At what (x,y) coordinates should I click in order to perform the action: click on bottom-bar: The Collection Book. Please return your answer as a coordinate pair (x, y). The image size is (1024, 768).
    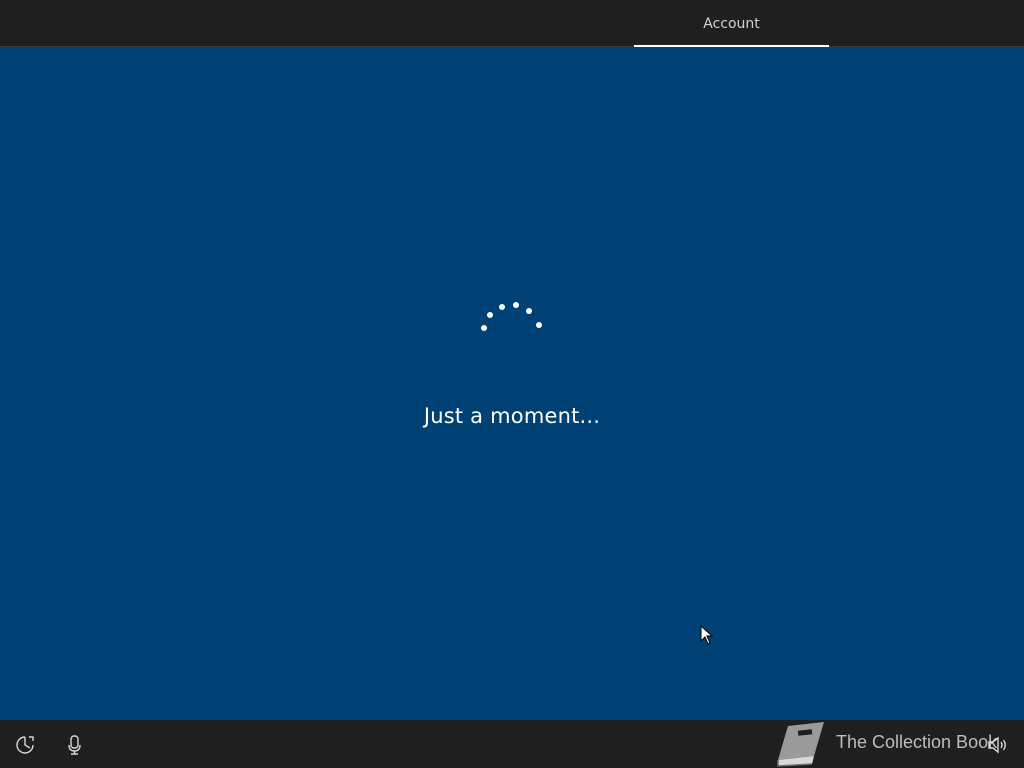
    Looking at the image, I should click on (512, 744).